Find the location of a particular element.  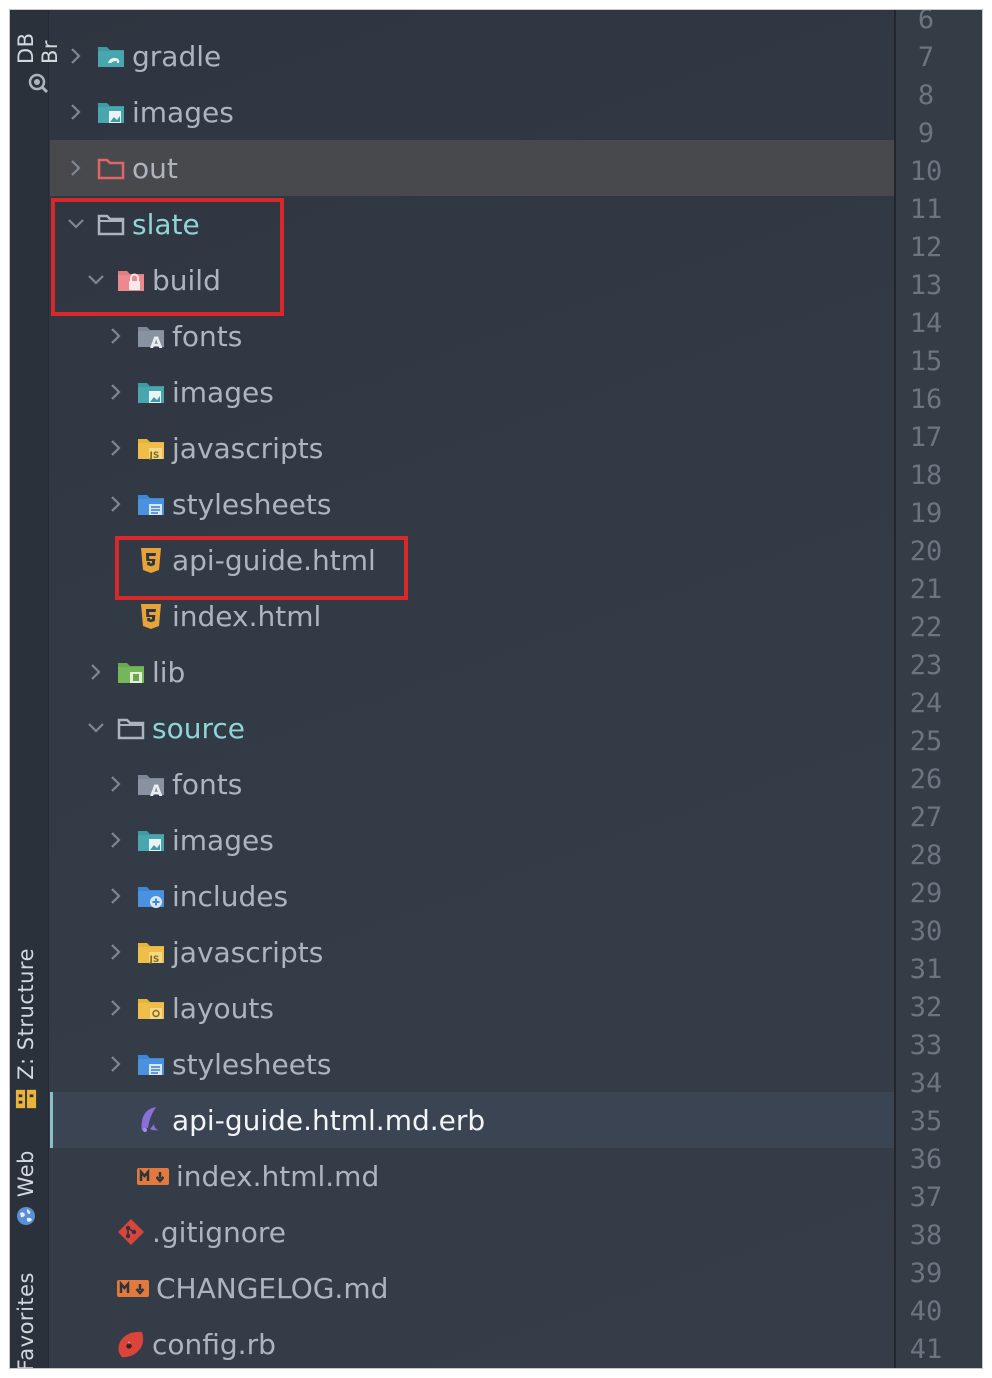

favorites-label: Favorites is located at coordinates (26, 1320).